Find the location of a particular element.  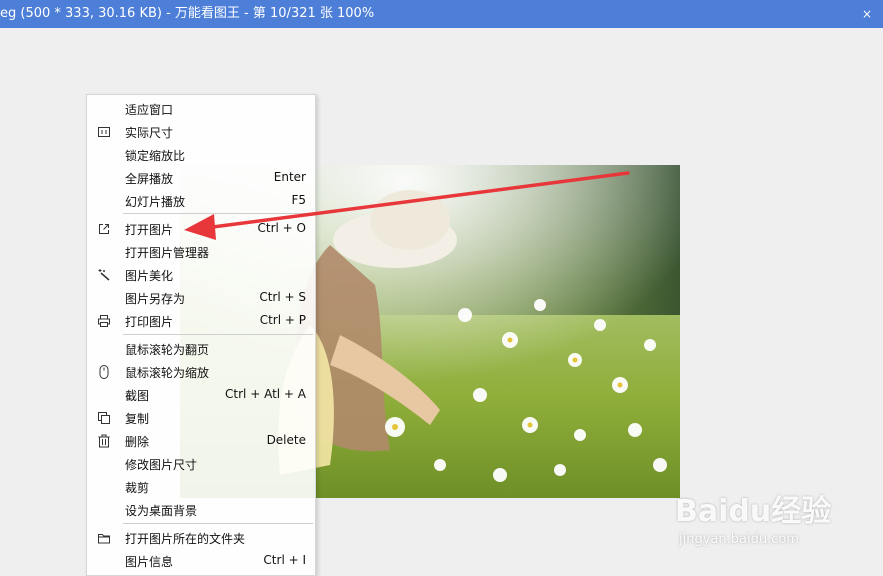

menu-item-wheel-page: 鼠标滚轮为翻页 is located at coordinates (201, 349).